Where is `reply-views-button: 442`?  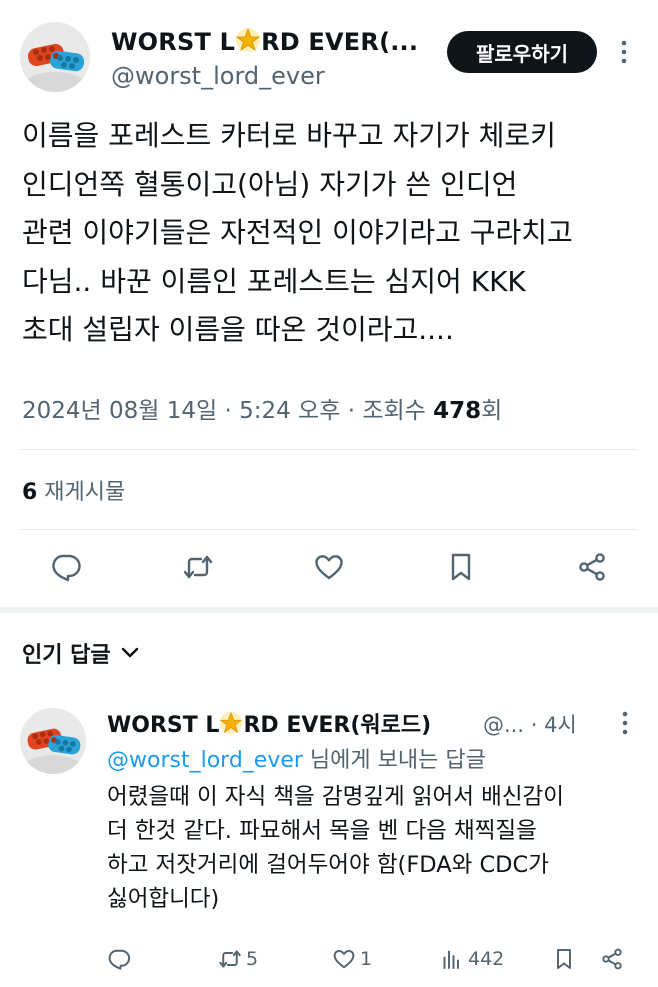
reply-views-button: 442 is located at coordinates (472, 959).